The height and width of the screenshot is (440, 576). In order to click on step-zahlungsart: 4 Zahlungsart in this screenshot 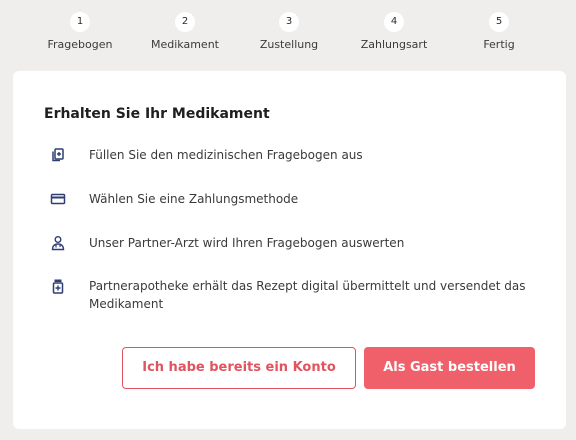, I will do `click(394, 31)`.